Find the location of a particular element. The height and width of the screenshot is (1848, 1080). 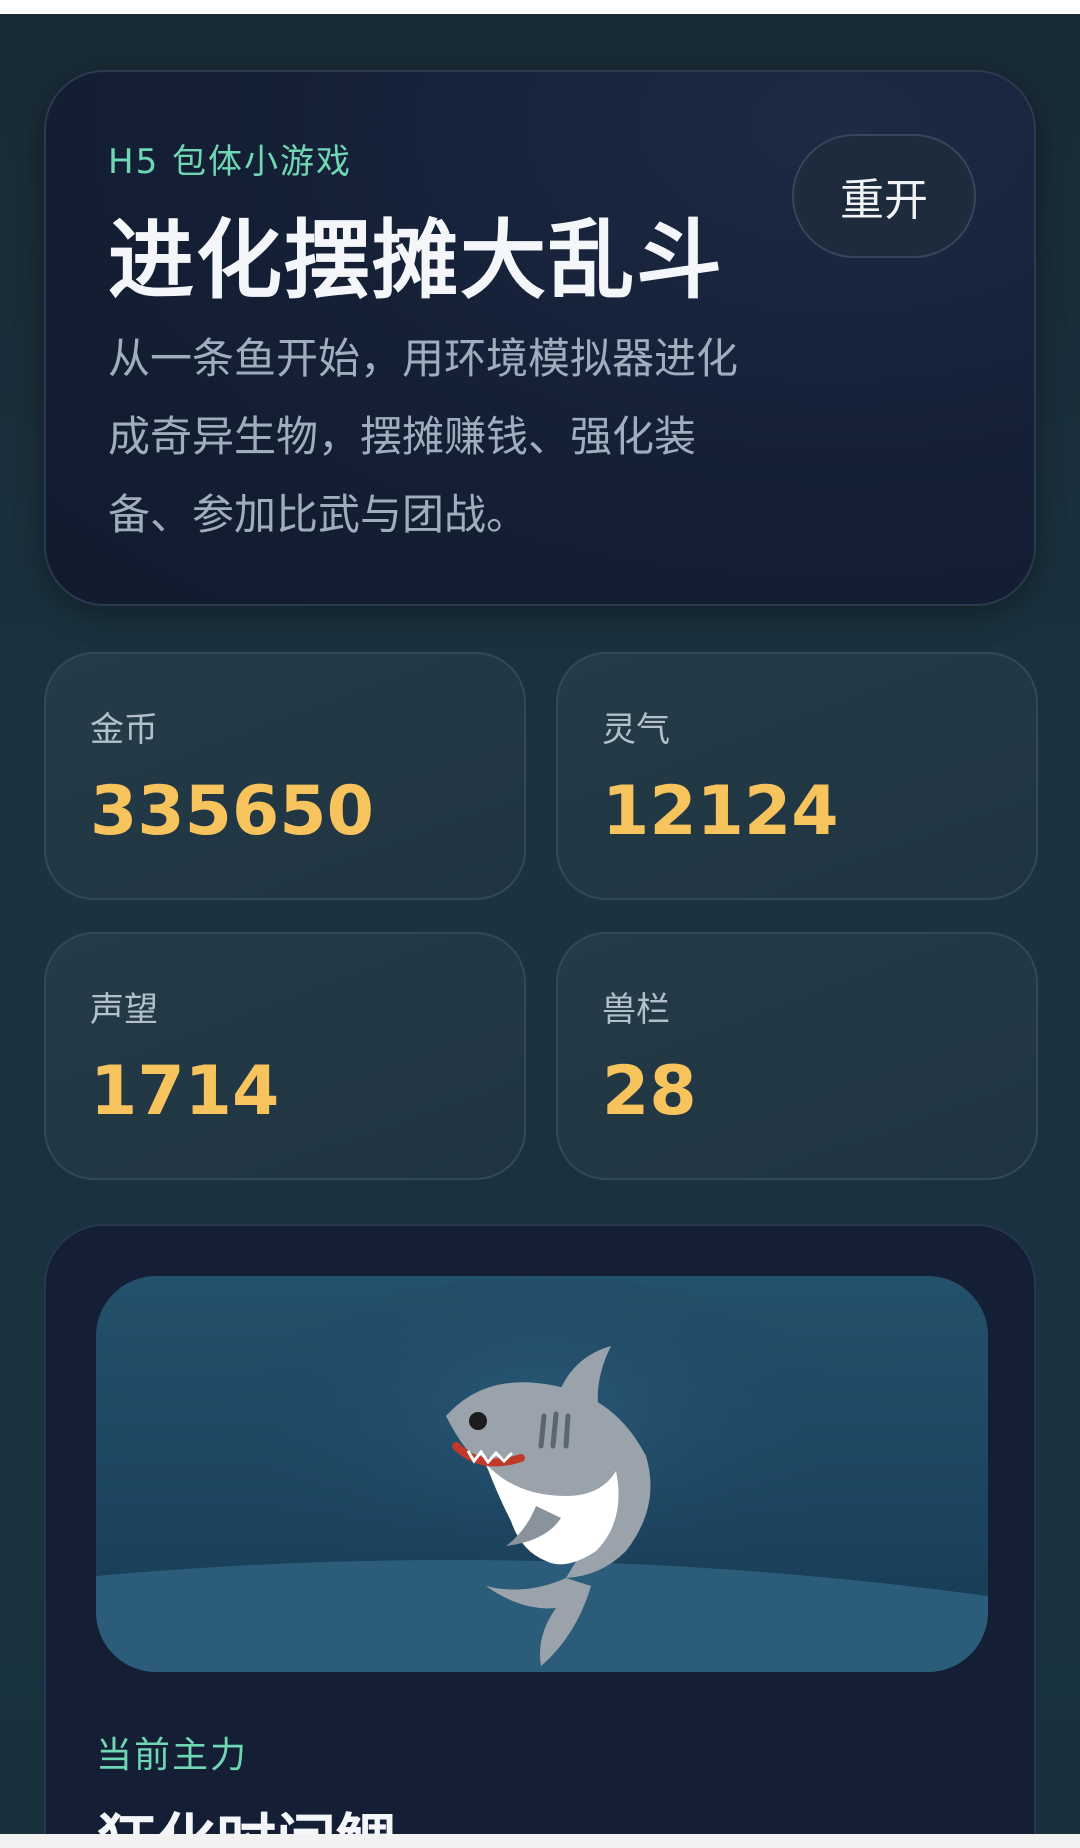

stat-value: 1714 is located at coordinates (185, 1091).